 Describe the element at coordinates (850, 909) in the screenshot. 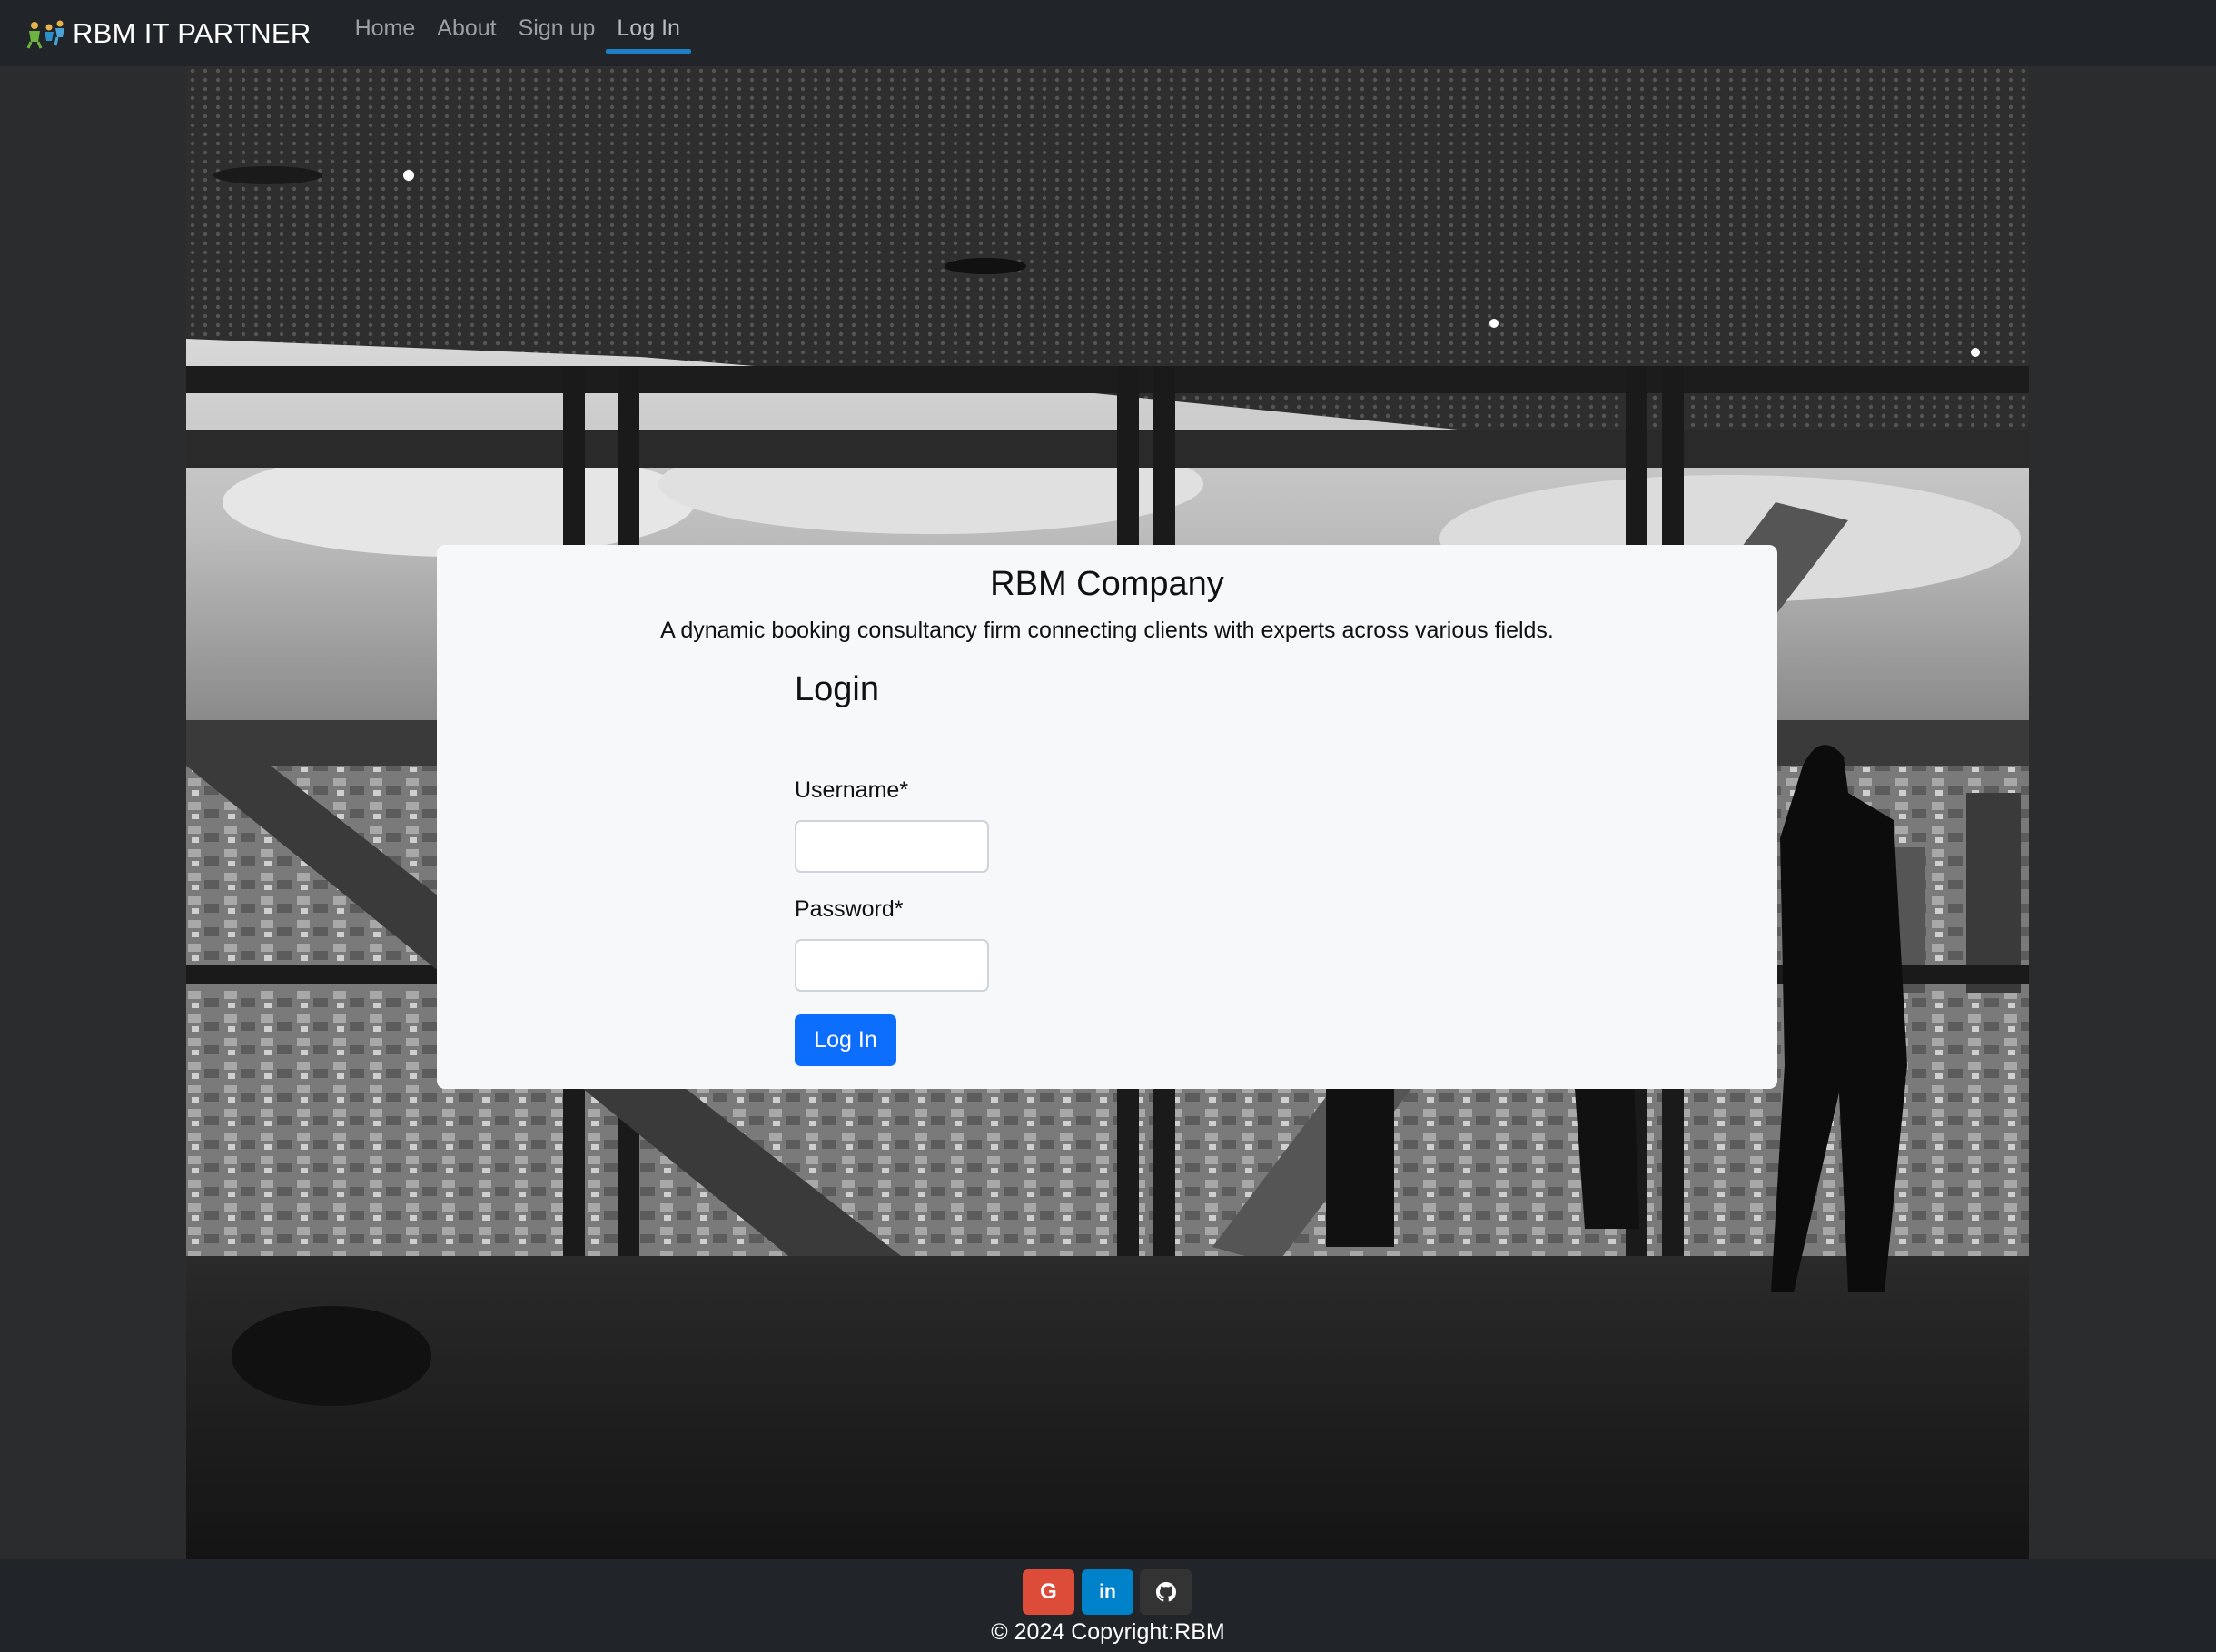

I see `password-label: Password*` at that location.